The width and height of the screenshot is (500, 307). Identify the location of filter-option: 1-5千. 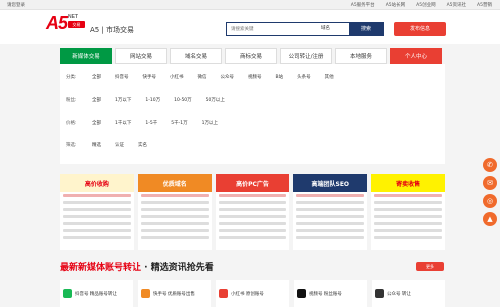
(151, 123).